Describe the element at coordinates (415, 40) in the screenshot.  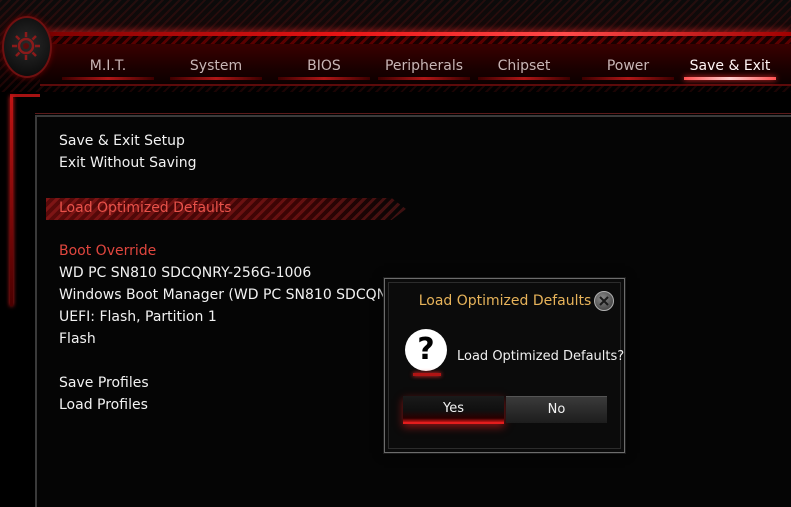
I see `header-stripe` at that location.